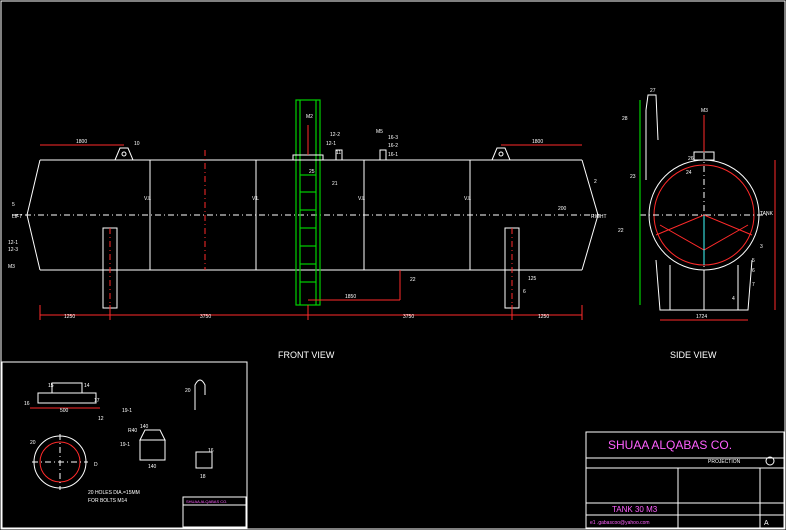 The height and width of the screenshot is (530, 786). What do you see at coordinates (67, 388) in the screenshot?
I see `cover-handle` at bounding box center [67, 388].